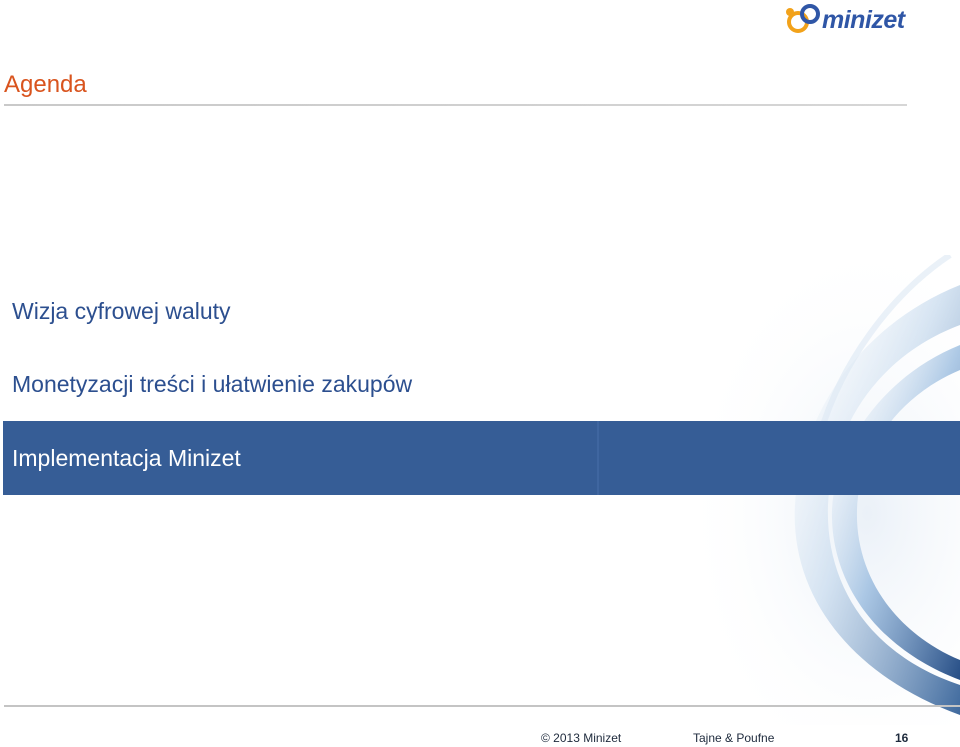  What do you see at coordinates (902, 738) in the screenshot?
I see `footer-page-number: 16` at bounding box center [902, 738].